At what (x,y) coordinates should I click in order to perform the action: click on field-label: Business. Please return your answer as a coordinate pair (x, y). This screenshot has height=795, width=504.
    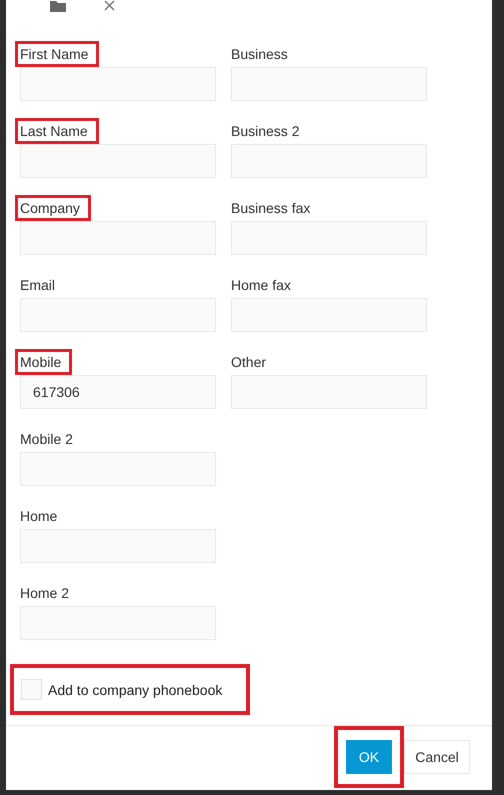
    Looking at the image, I should click on (259, 54).